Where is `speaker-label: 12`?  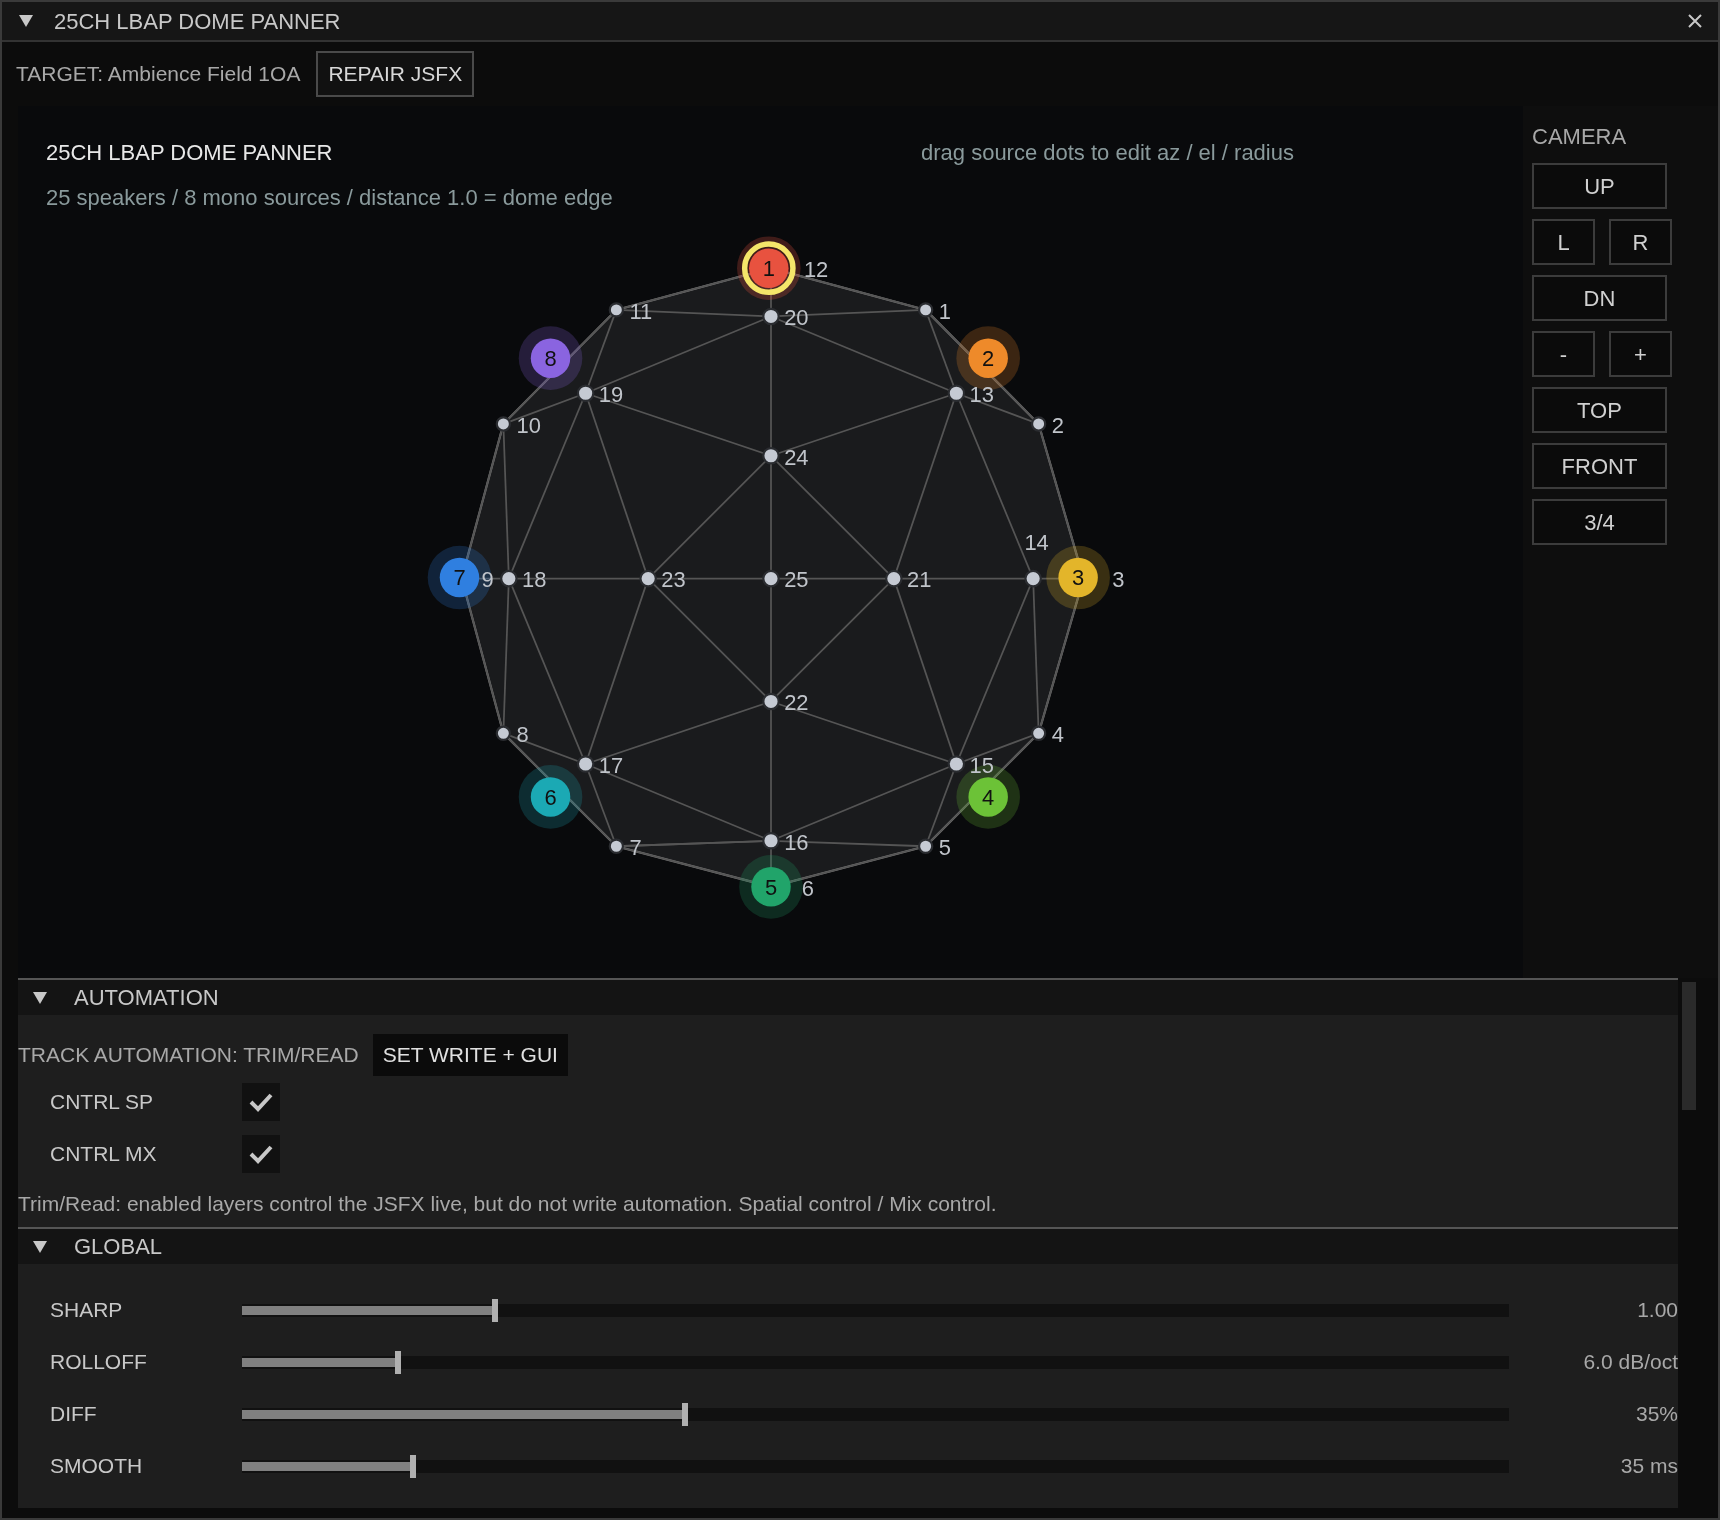
speaker-label: 12 is located at coordinates (815, 269).